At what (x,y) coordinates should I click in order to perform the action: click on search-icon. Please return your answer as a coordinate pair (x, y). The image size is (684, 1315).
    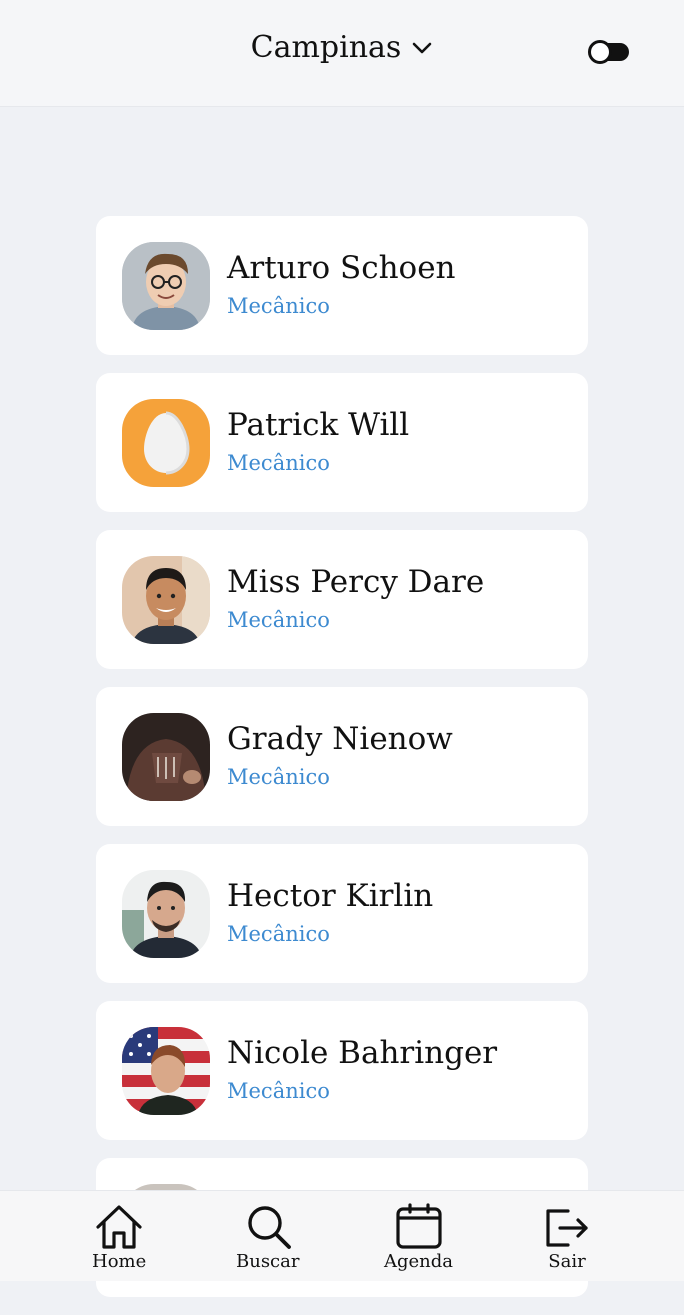
    Looking at the image, I should click on (269, 1227).